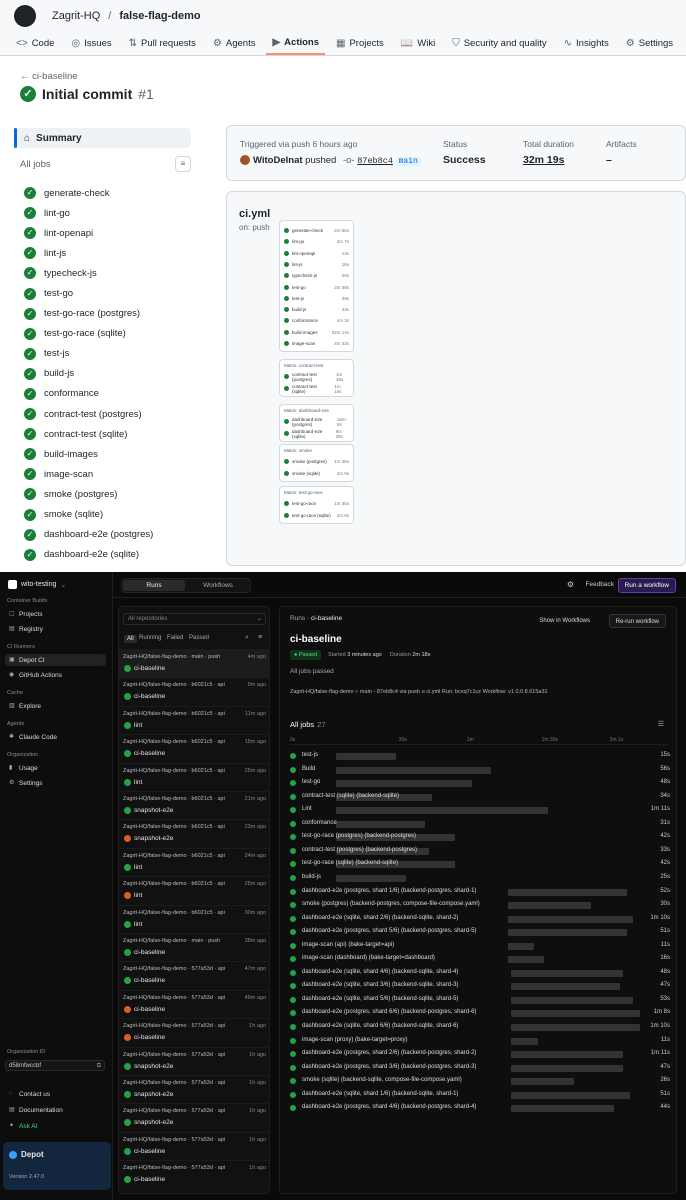  I want to click on job-row: Lint 1m 11s, so click(483, 811).